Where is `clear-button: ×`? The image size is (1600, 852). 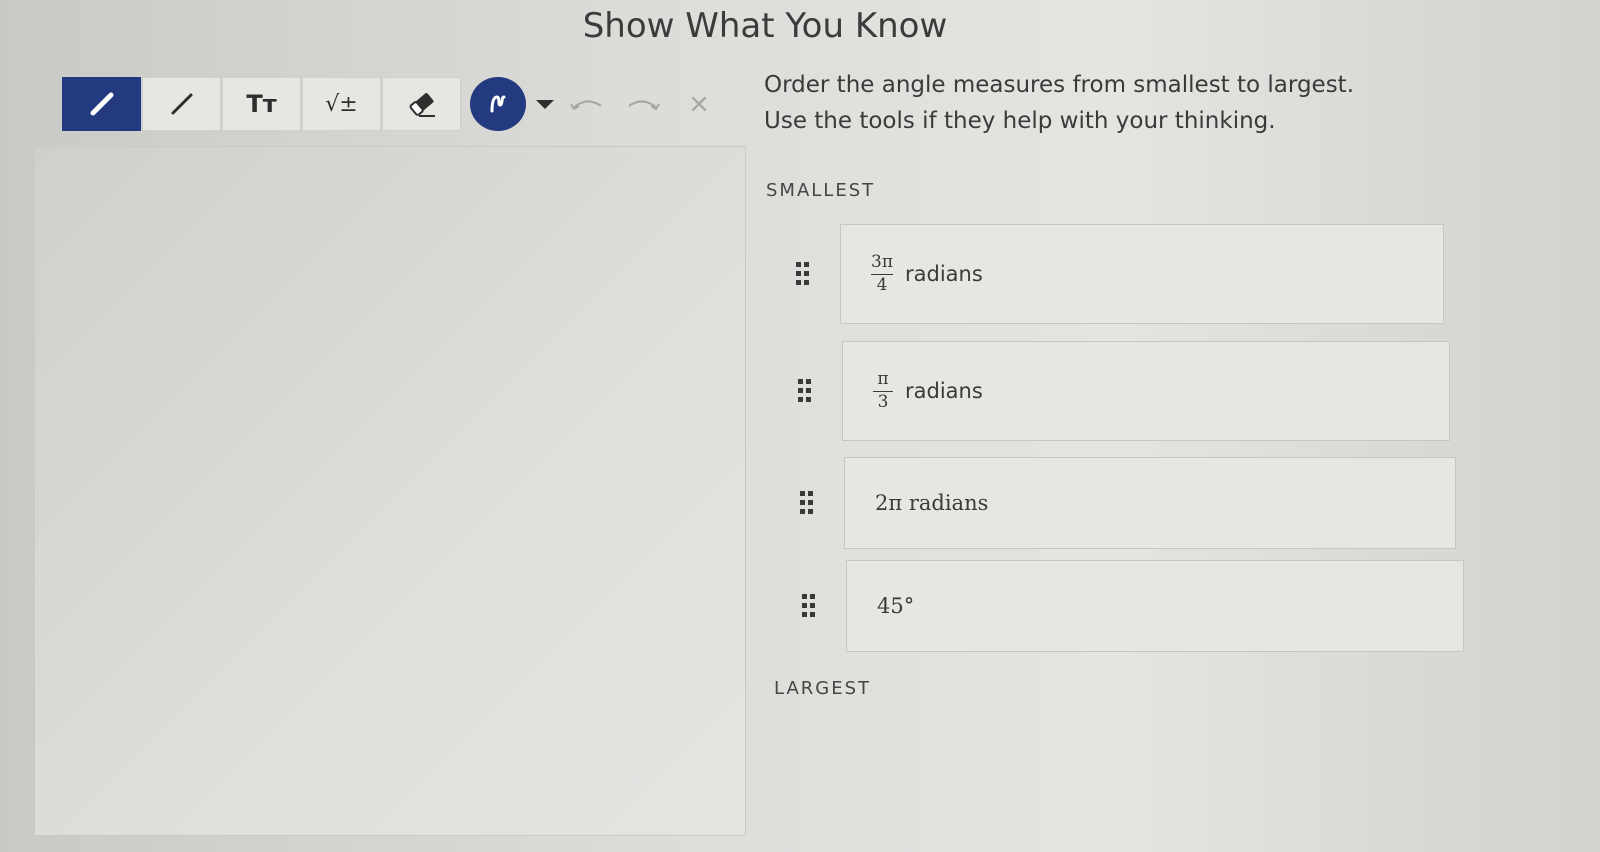
clear-button: × is located at coordinates (699, 104).